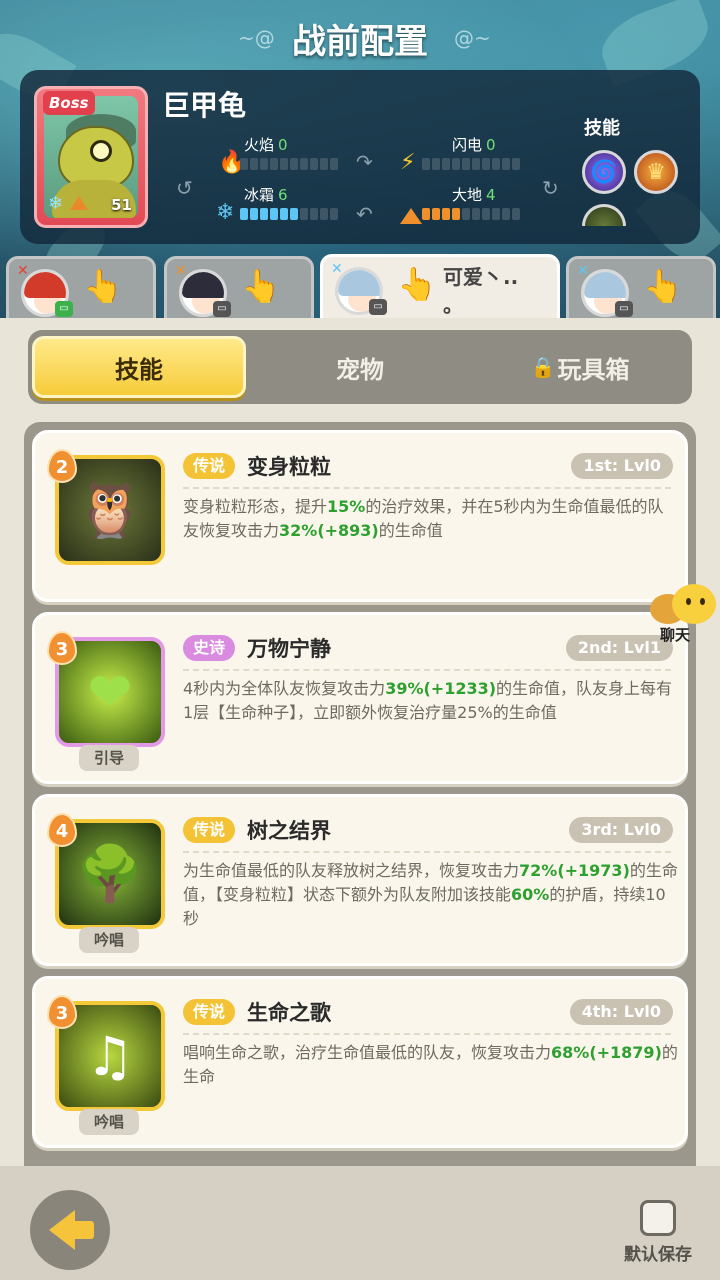 The height and width of the screenshot is (1280, 720). I want to click on stat-ice: 冰霜 6, so click(266, 195).